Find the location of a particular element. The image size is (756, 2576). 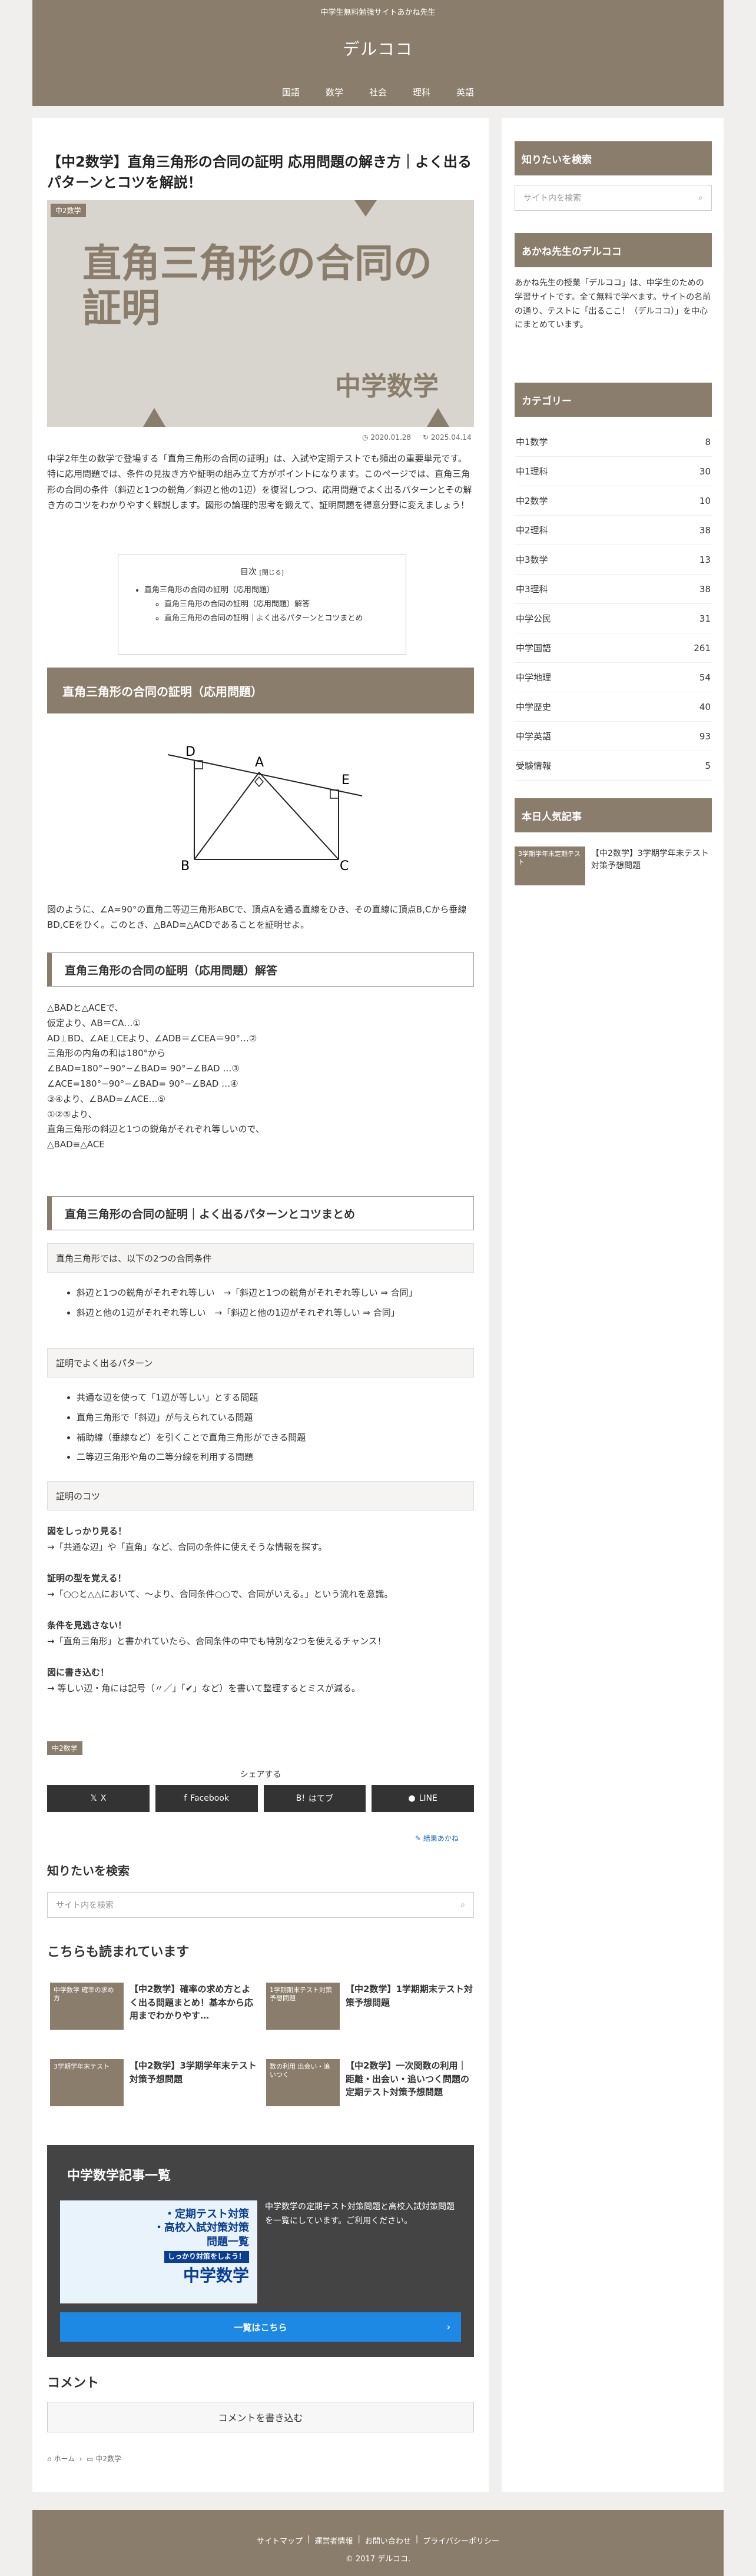

toc-toggle: [閉じる] is located at coordinates (271, 572).